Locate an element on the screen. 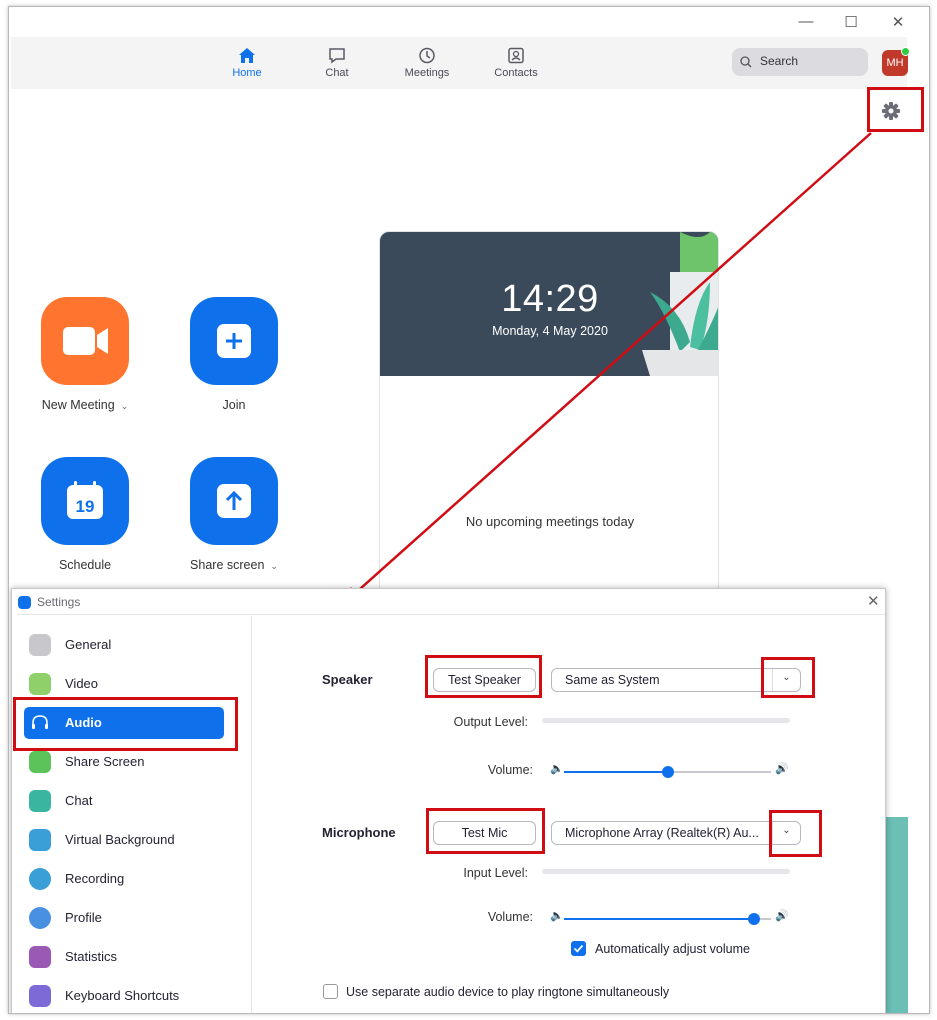  sidebar-item-virtual-background: Virtual Background is located at coordinates (124, 840).